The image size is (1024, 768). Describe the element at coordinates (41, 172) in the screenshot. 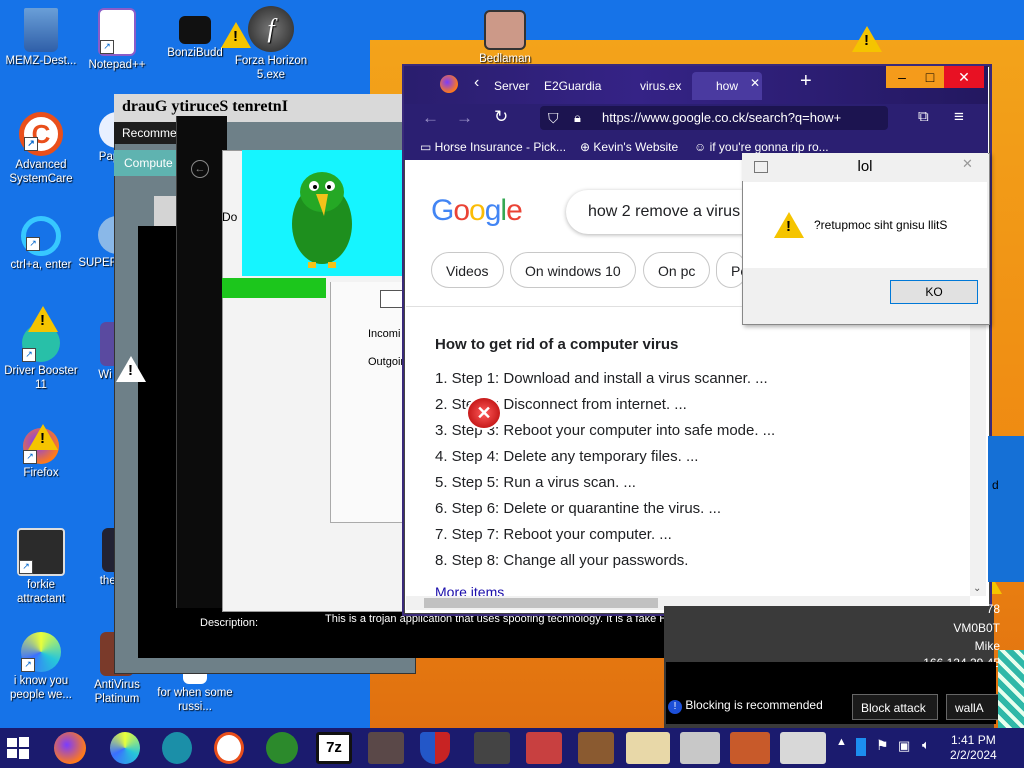

I see `desktop-icon-label: Advanced SystemCare` at that location.